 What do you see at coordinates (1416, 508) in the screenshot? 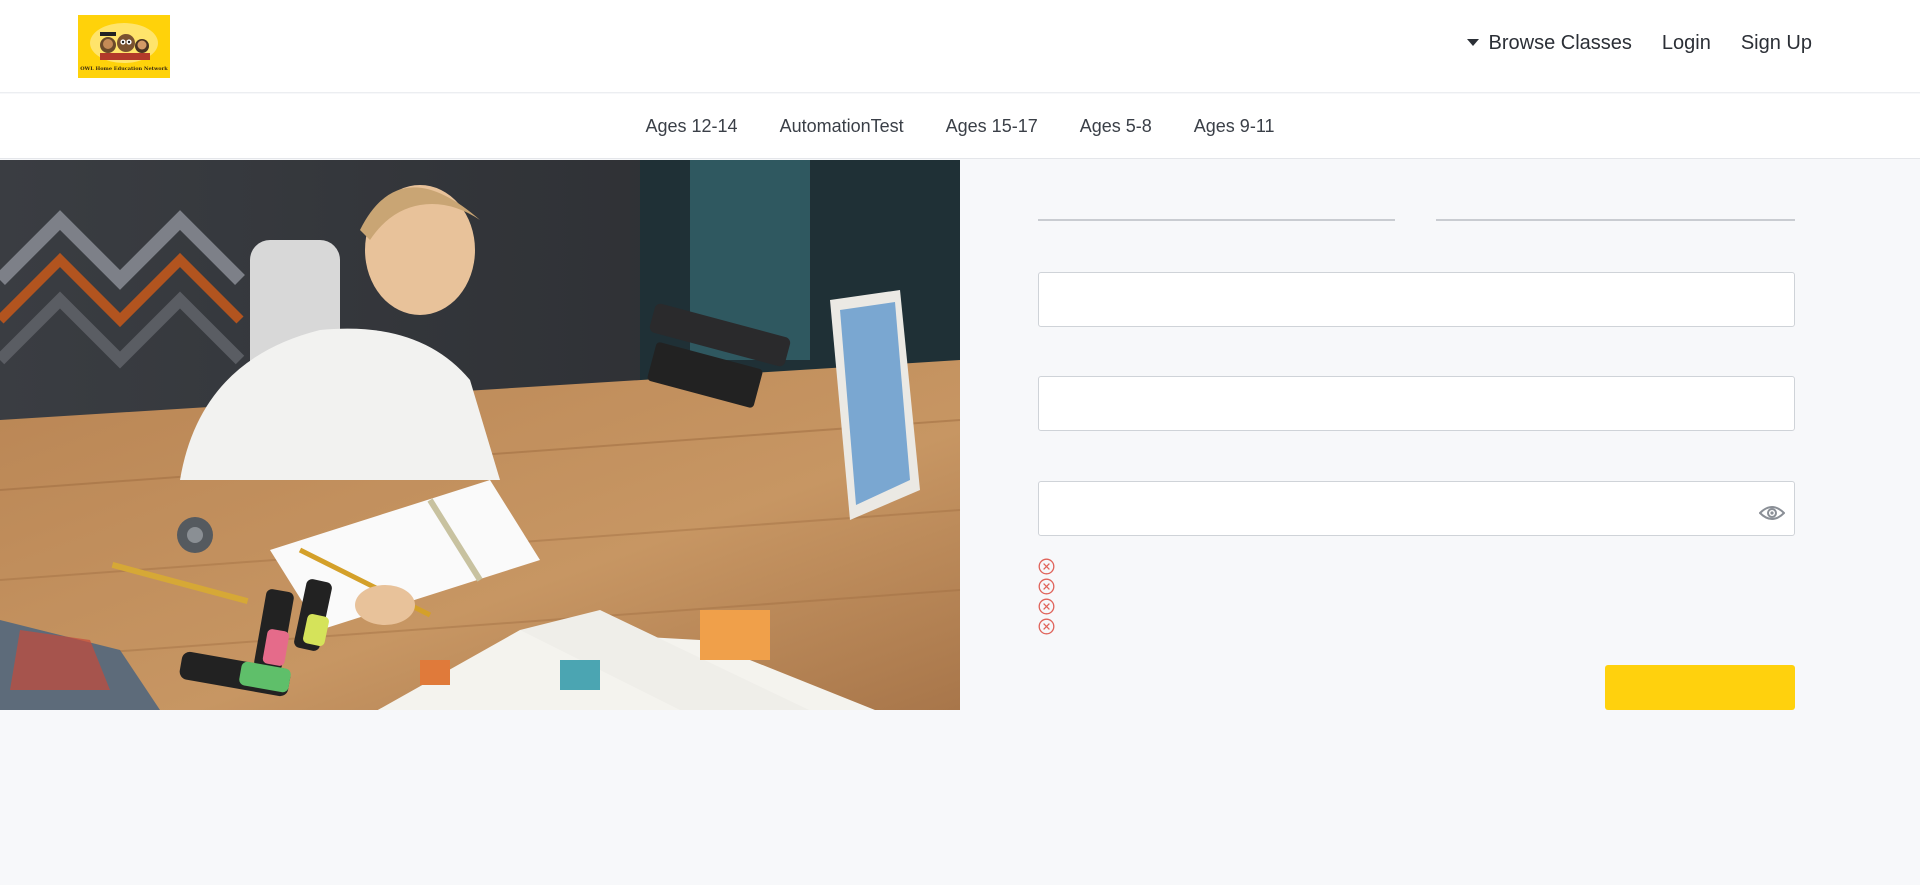
I see `password-field` at bounding box center [1416, 508].